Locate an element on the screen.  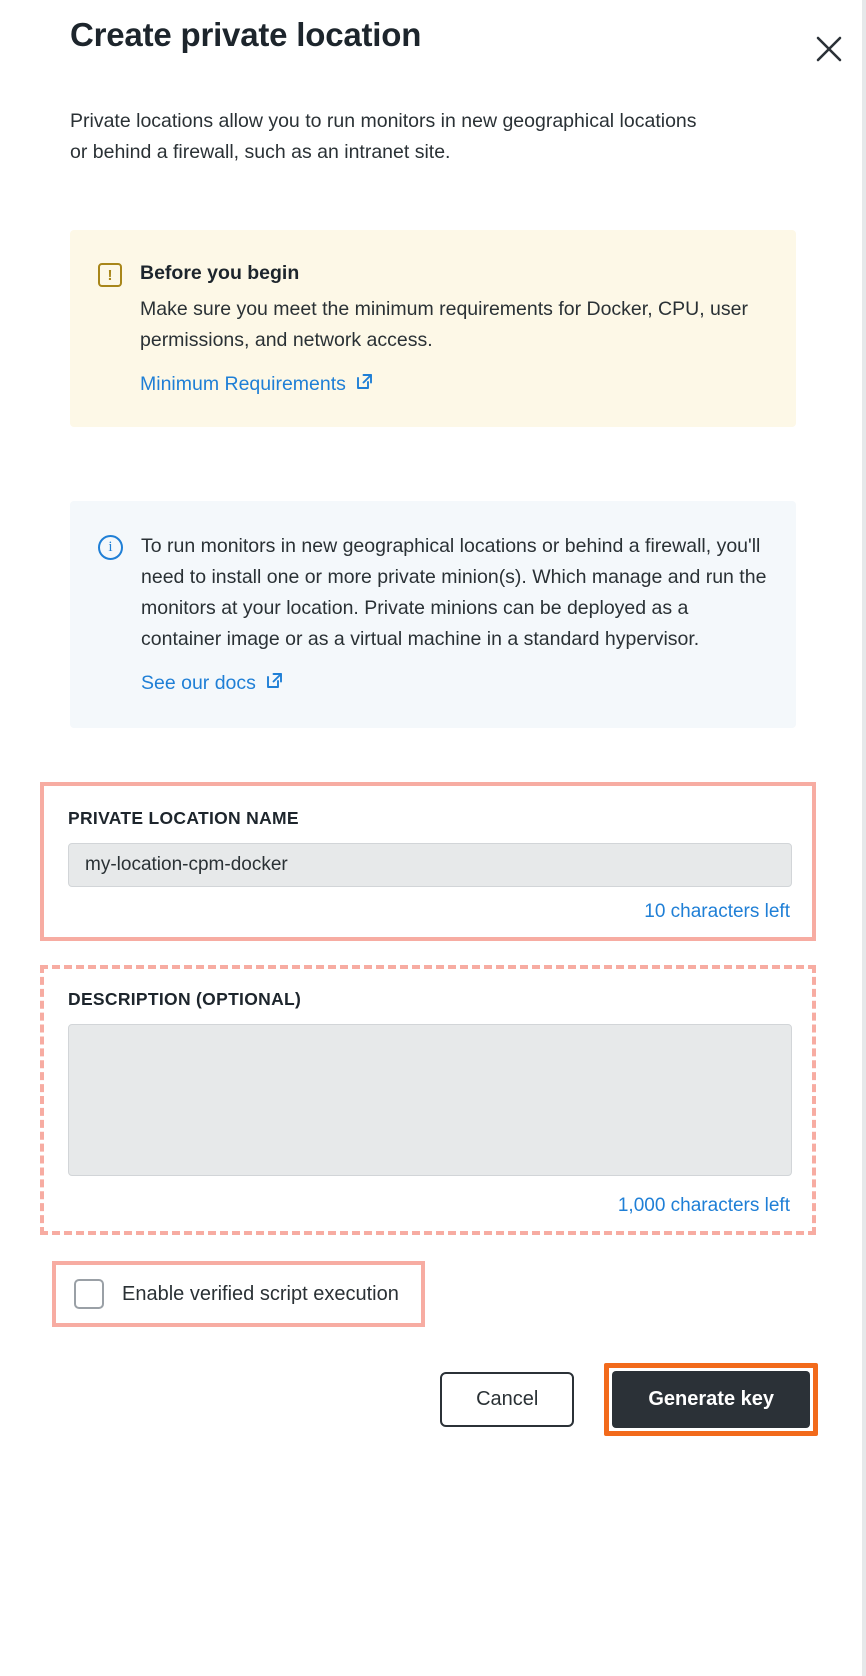
see-our-docs-link: See our docs is located at coordinates (212, 683).